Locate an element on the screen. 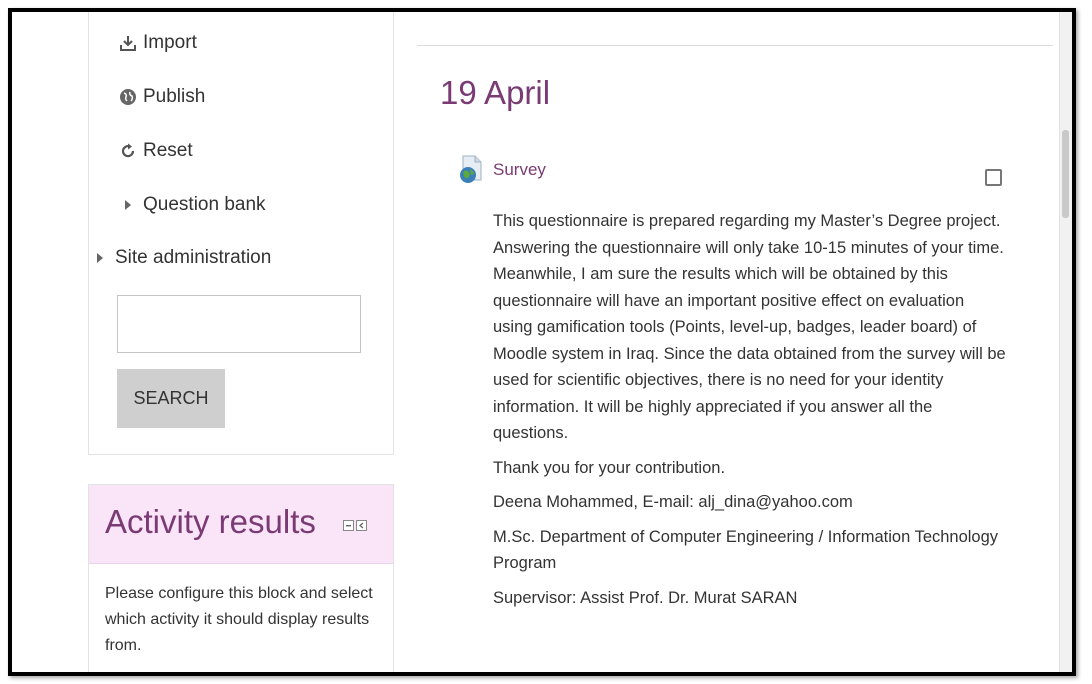 This screenshot has height=684, width=1092. block-header: Activity results is located at coordinates (241, 524).